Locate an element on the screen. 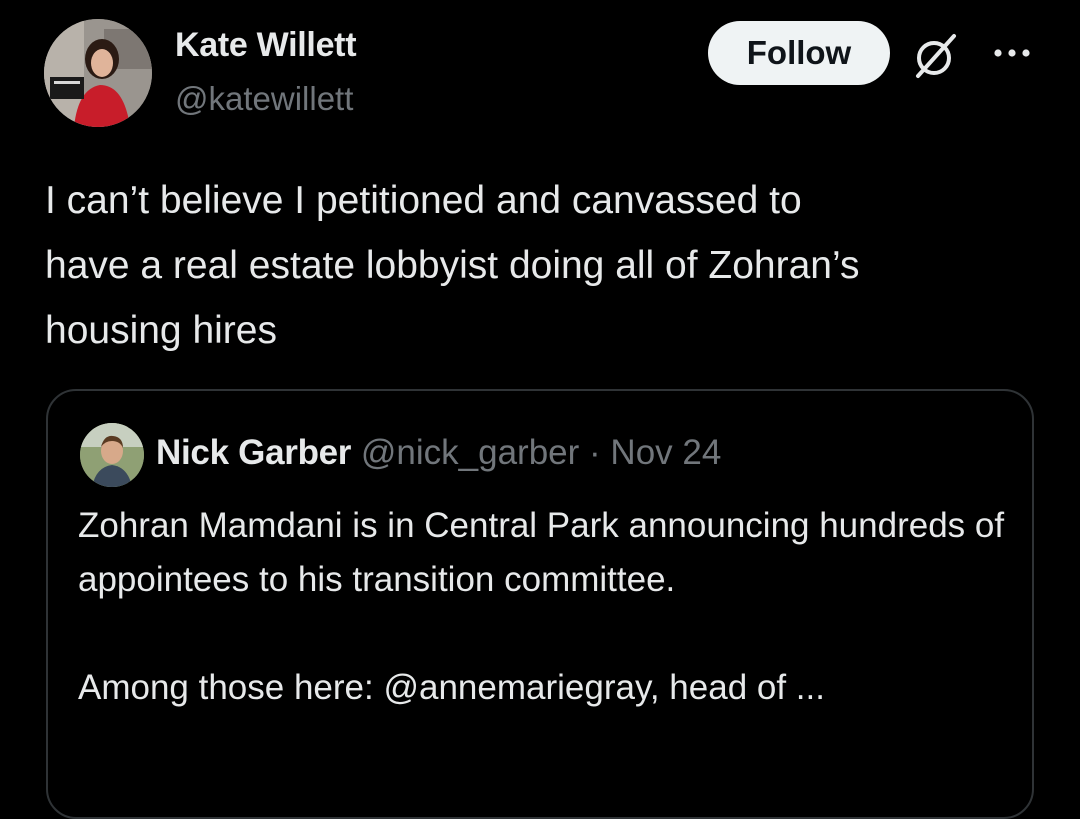  quoted-tweet-header: Nick Garber @nick_garber · Nov 24 is located at coordinates (438, 453).